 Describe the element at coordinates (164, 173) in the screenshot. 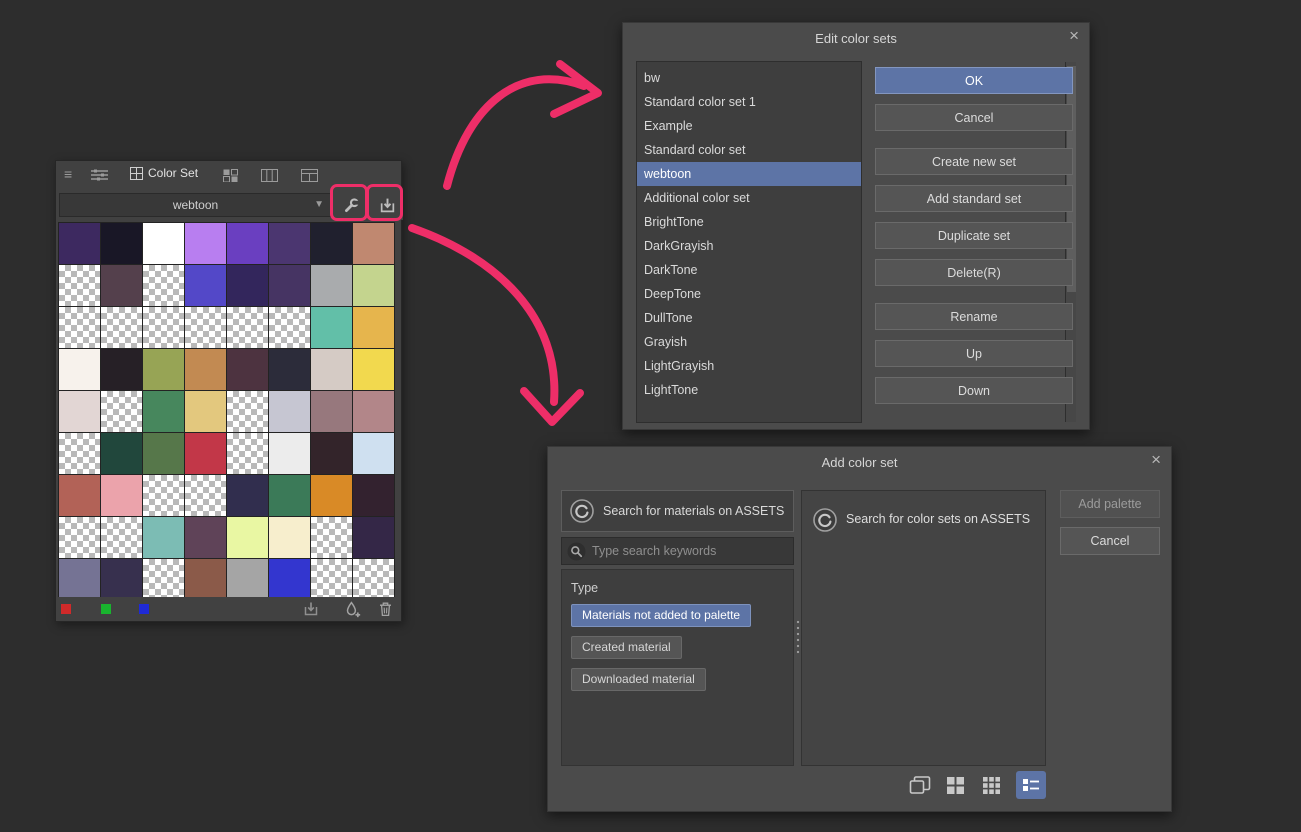

I see `color-set-tab: Color Set` at that location.